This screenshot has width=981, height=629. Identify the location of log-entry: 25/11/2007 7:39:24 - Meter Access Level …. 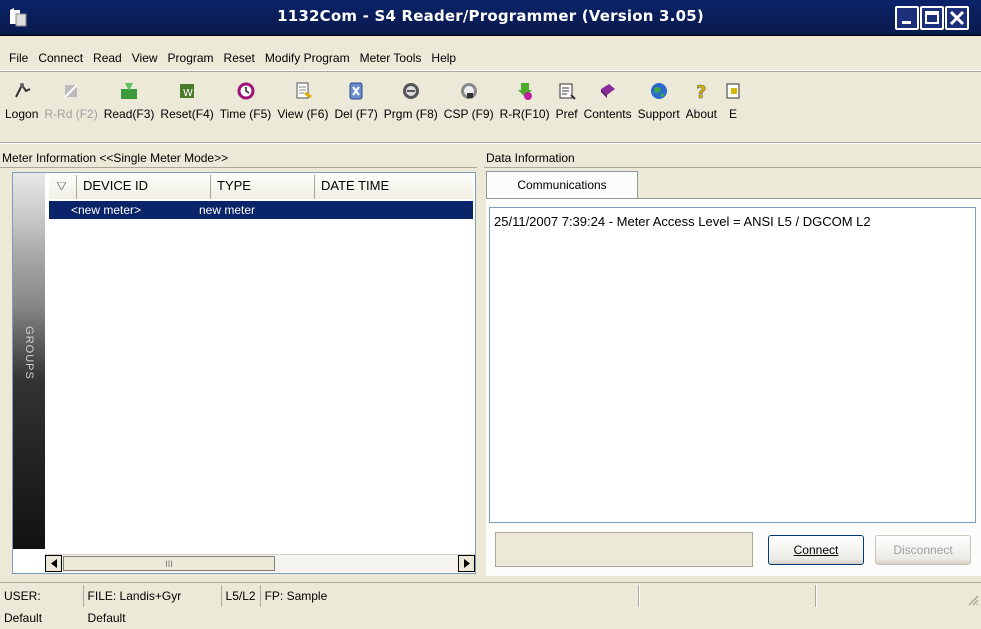
(682, 221).